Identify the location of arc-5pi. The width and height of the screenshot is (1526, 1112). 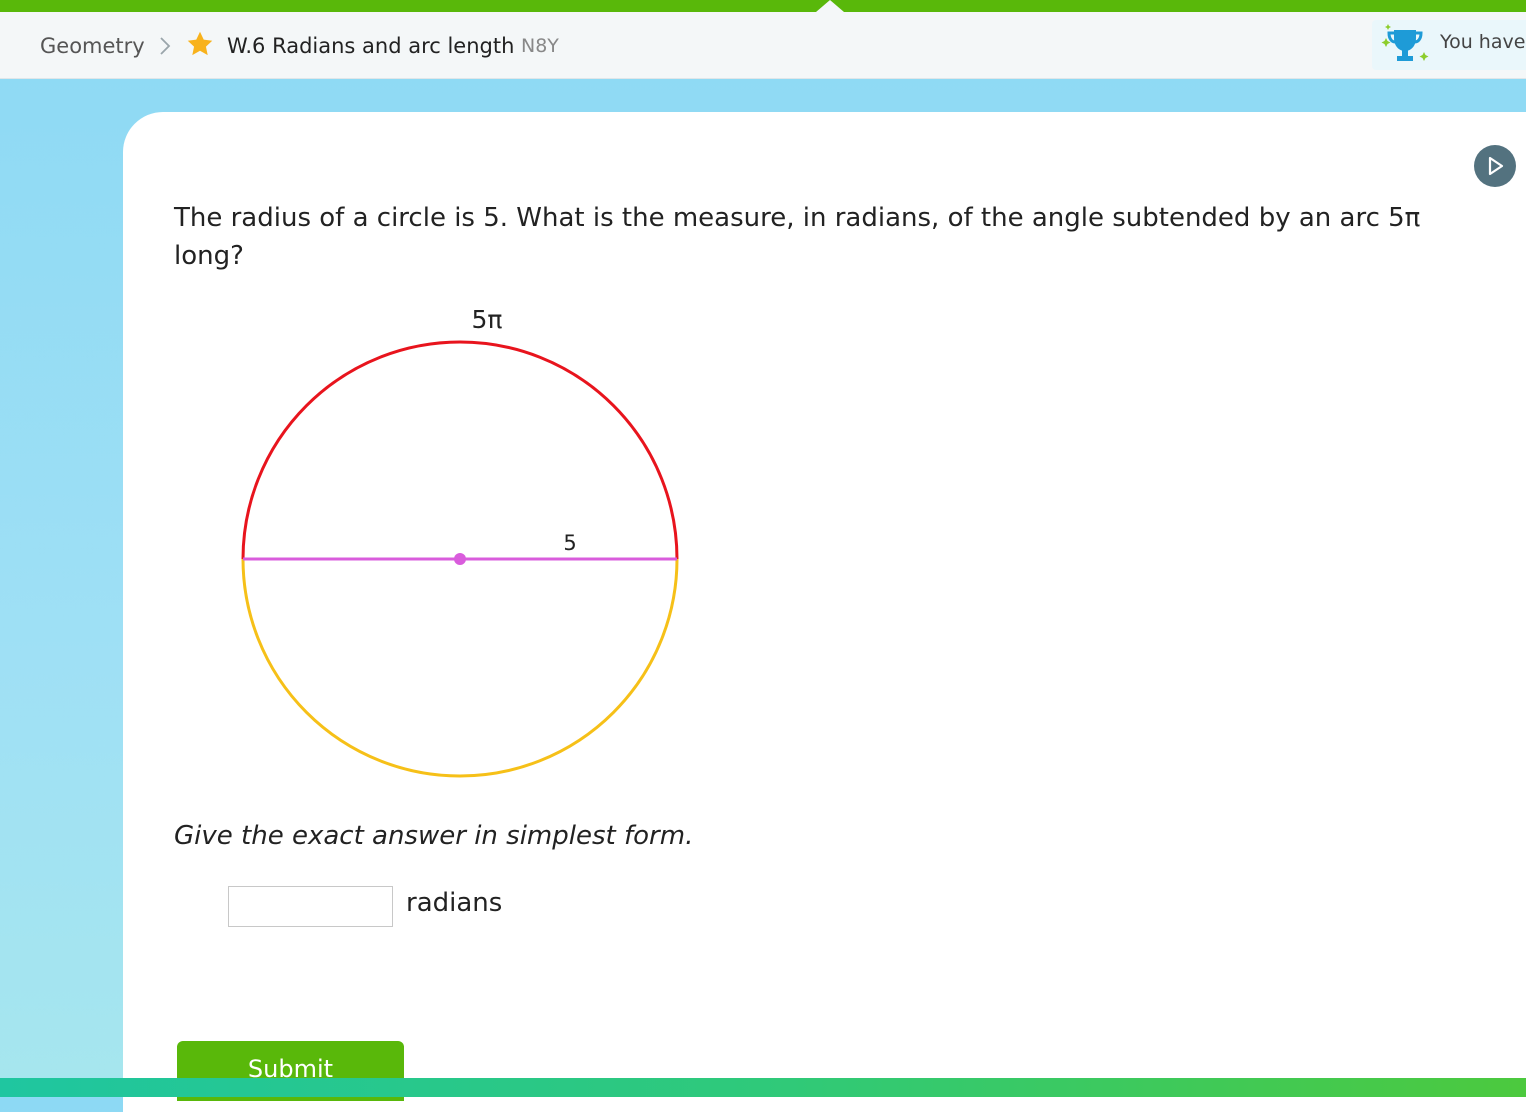
(460, 450).